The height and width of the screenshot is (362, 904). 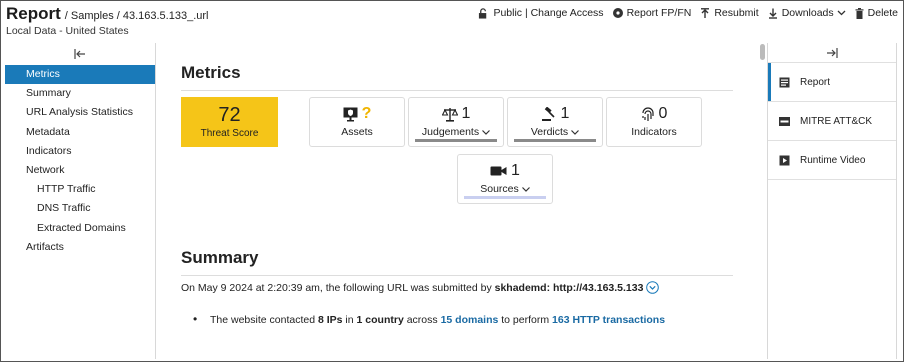 What do you see at coordinates (505, 179) in the screenshot?
I see `sources-card: 1 Sources` at bounding box center [505, 179].